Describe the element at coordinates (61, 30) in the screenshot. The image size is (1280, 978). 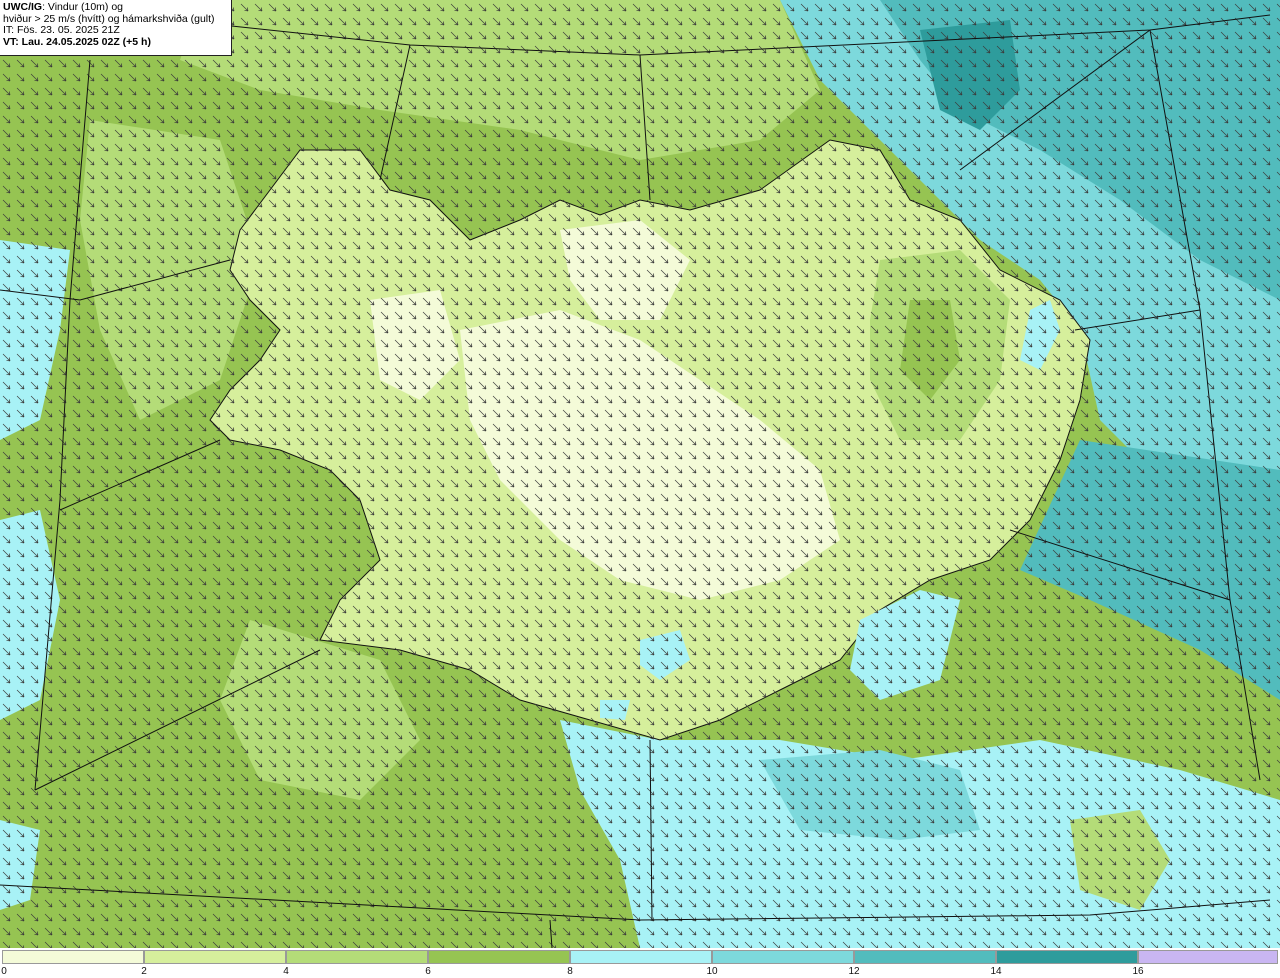
I see `initial-time: IT: Fös. 23. 05. 2025 21Z` at that location.